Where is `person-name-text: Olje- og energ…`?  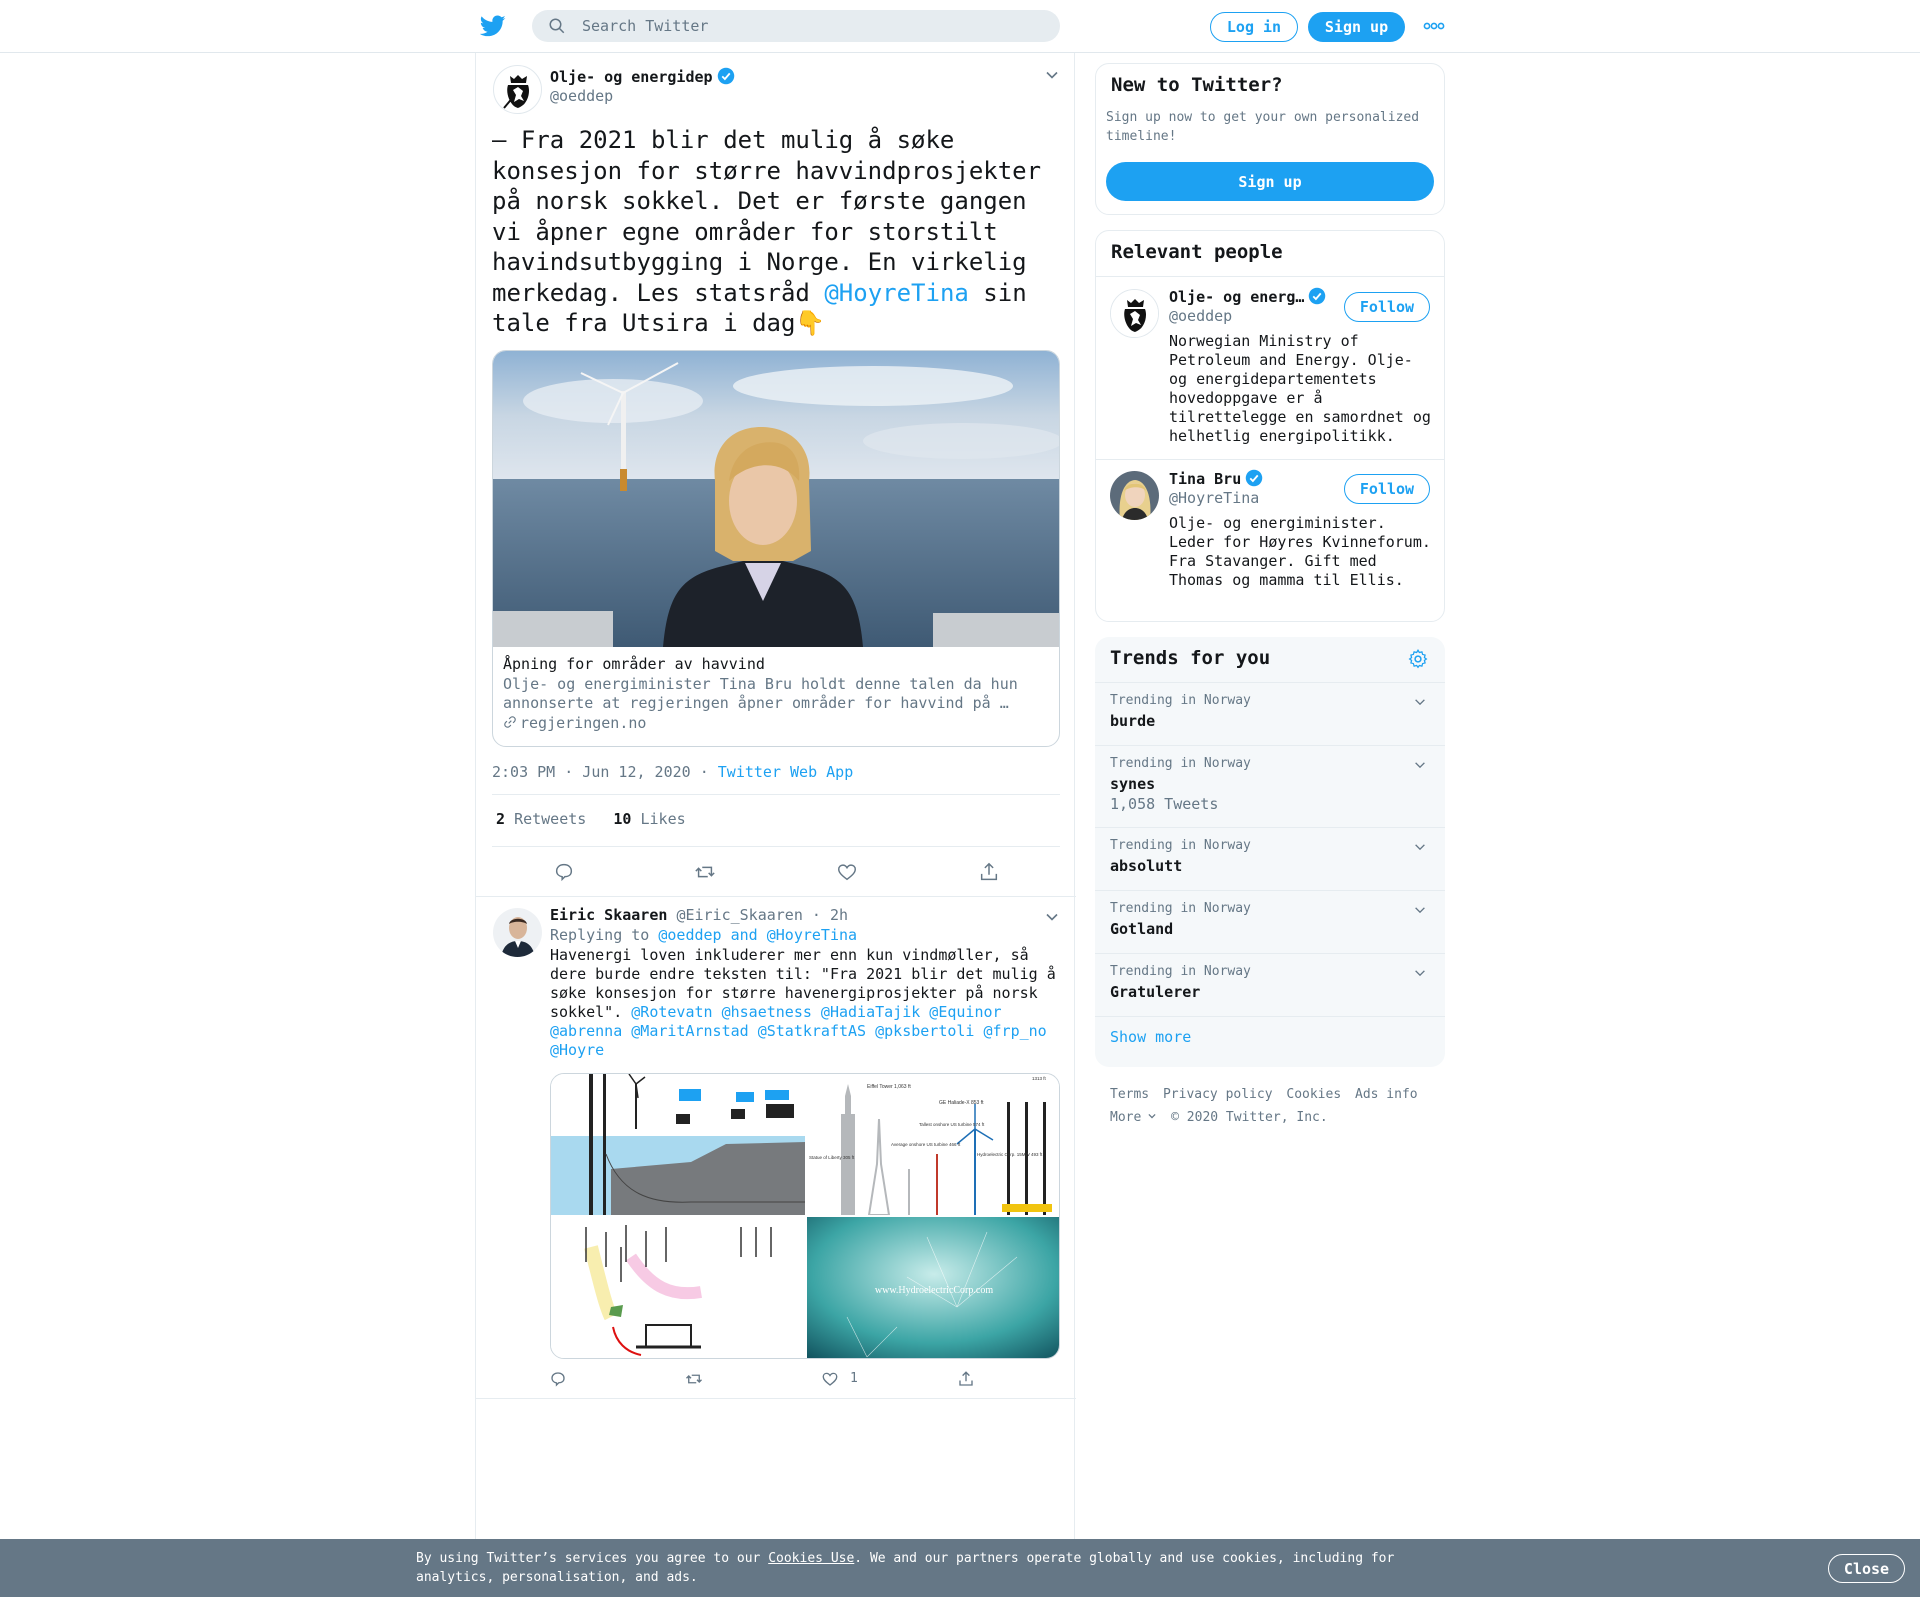 person-name-text: Olje- og energ… is located at coordinates (1237, 297).